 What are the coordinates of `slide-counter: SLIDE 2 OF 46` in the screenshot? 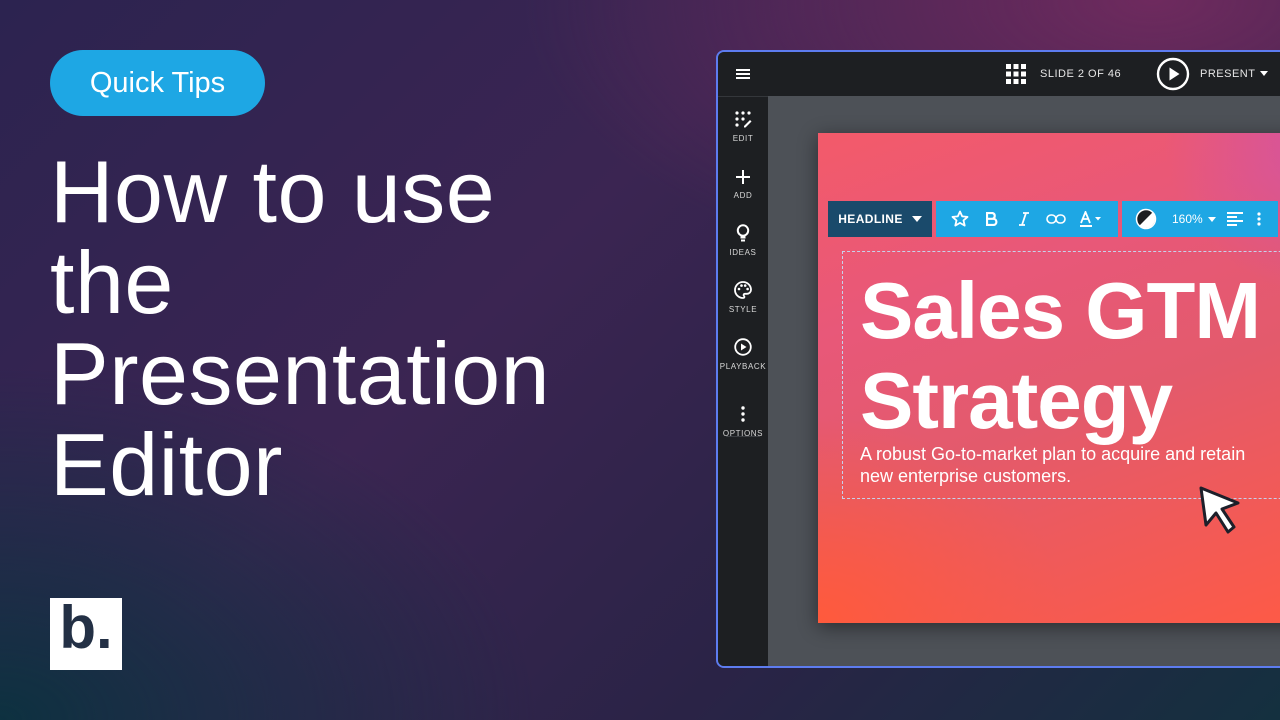 It's located at (1081, 74).